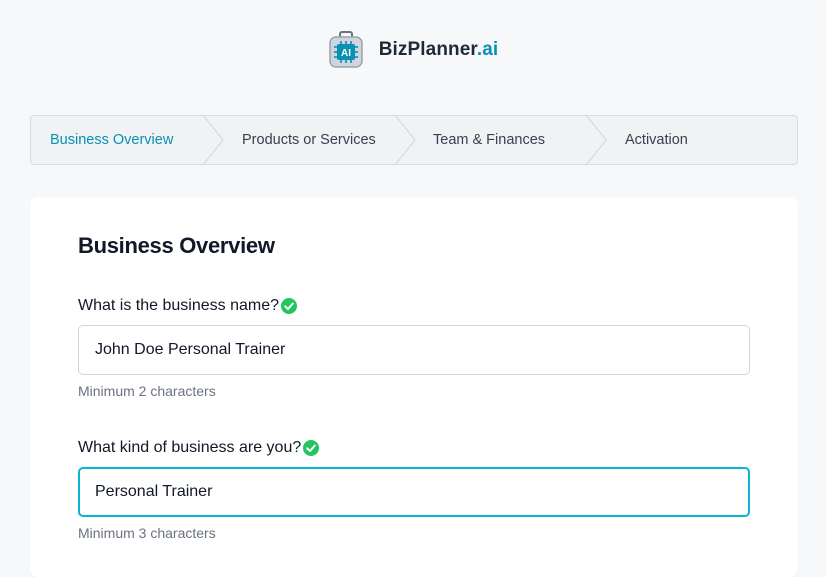 The image size is (826, 577). Describe the element at coordinates (178, 305) in the screenshot. I see `field-label-text: What is the business name?` at that location.